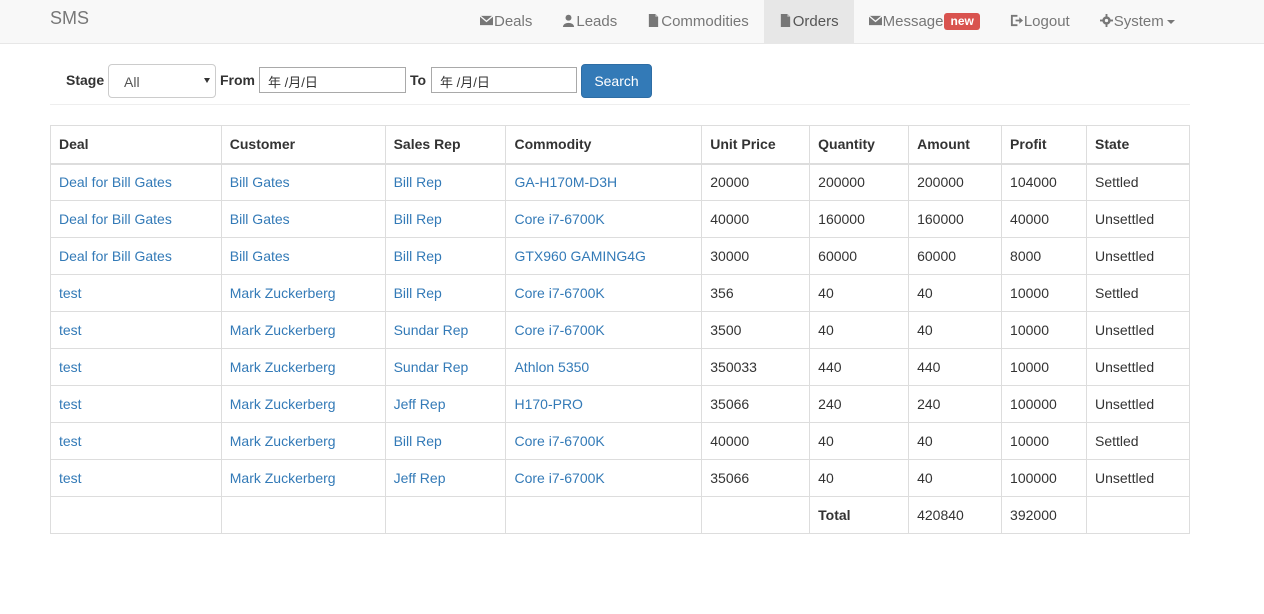 The image size is (1264, 614). What do you see at coordinates (332, 80) in the screenshot?
I see `from-date-input: 年 /月/日` at bounding box center [332, 80].